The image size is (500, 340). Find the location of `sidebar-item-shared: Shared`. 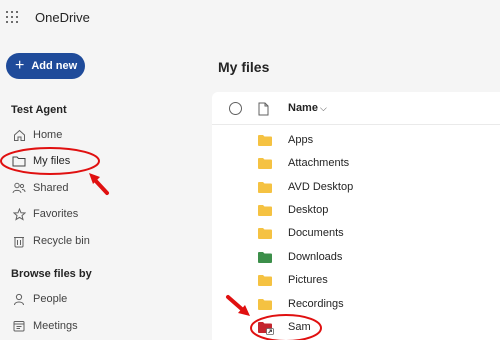

sidebar-item-shared: Shared is located at coordinates (98, 188).